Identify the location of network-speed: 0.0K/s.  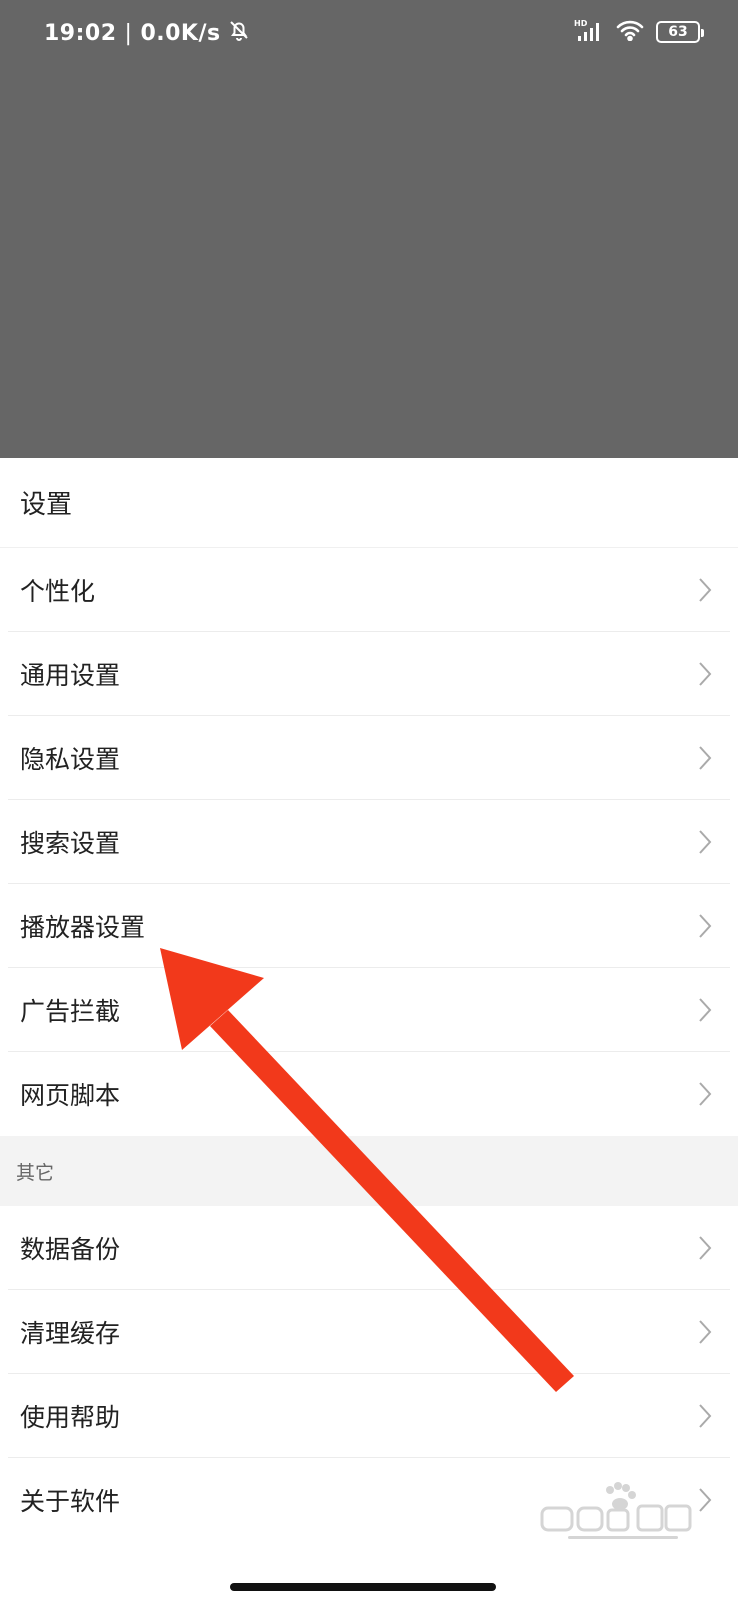
(180, 33).